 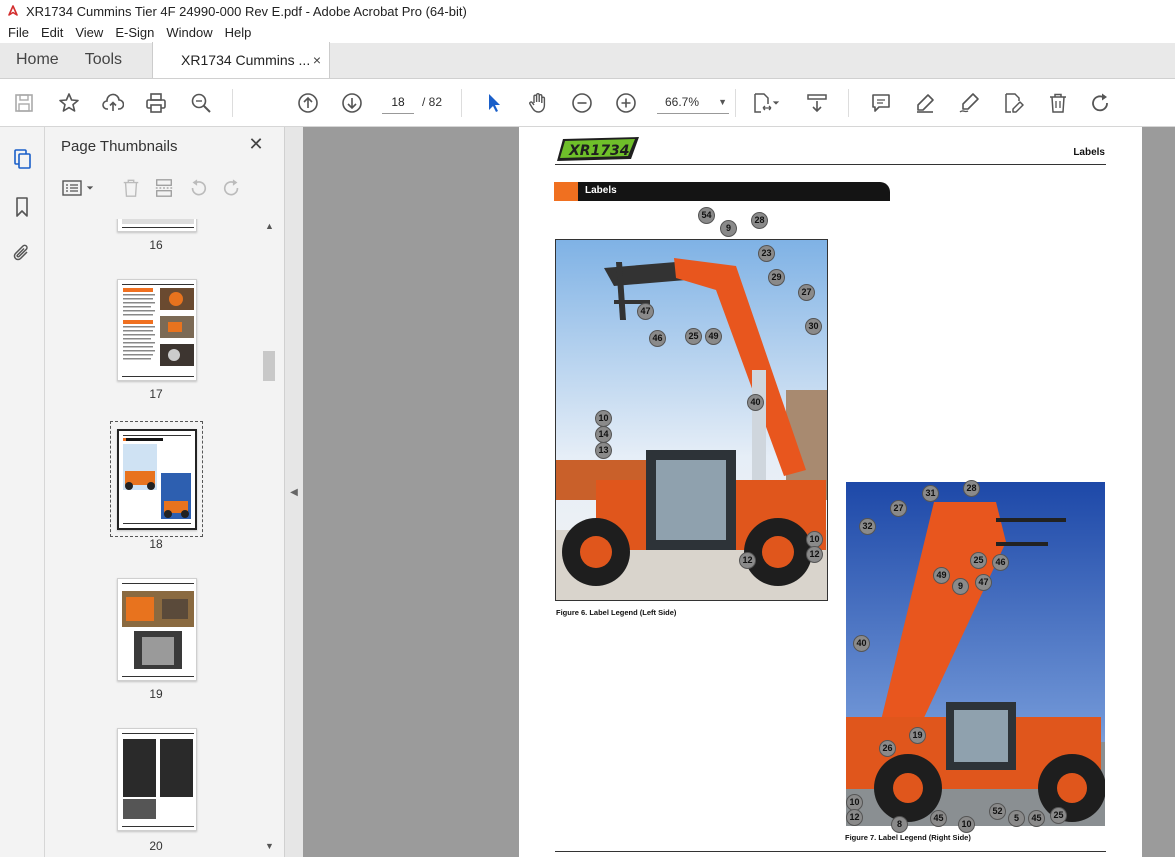 I want to click on svg-text: XR1734, so click(x=599, y=151).